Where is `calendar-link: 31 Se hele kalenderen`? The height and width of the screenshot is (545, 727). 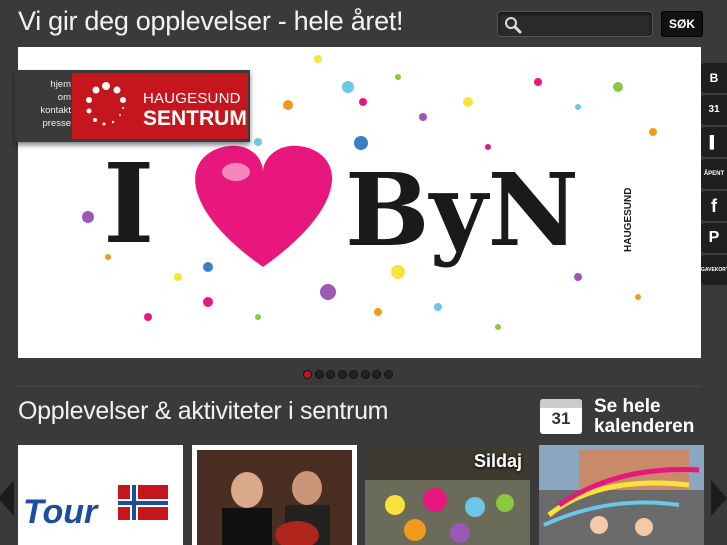
calendar-link: 31 Se hele kalenderen is located at coordinates (622, 417).